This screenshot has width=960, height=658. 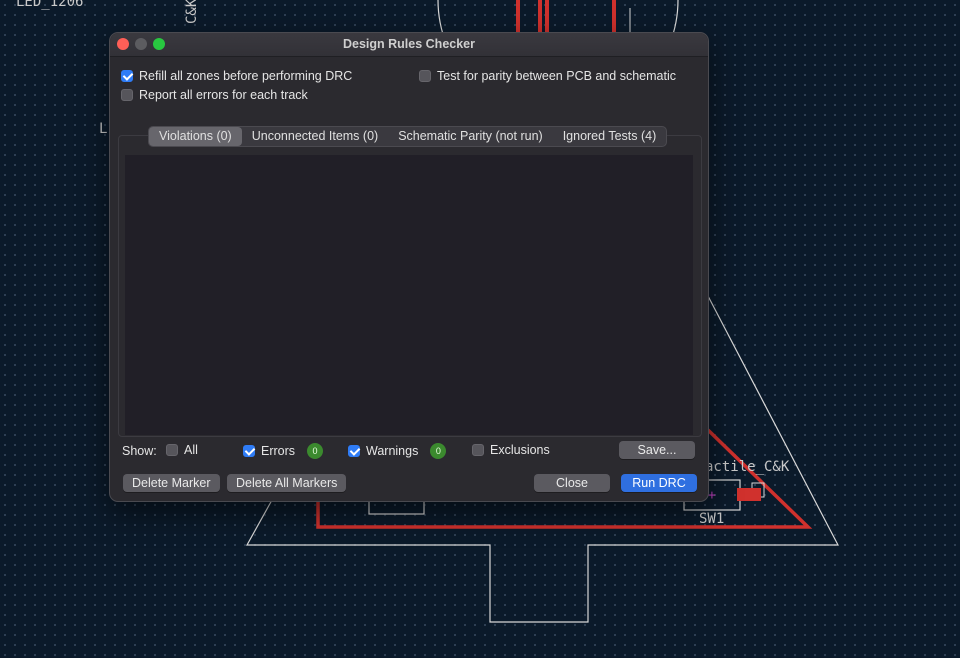 What do you see at coordinates (711, 519) in the screenshot?
I see `pcb-label-sw1: SW1` at bounding box center [711, 519].